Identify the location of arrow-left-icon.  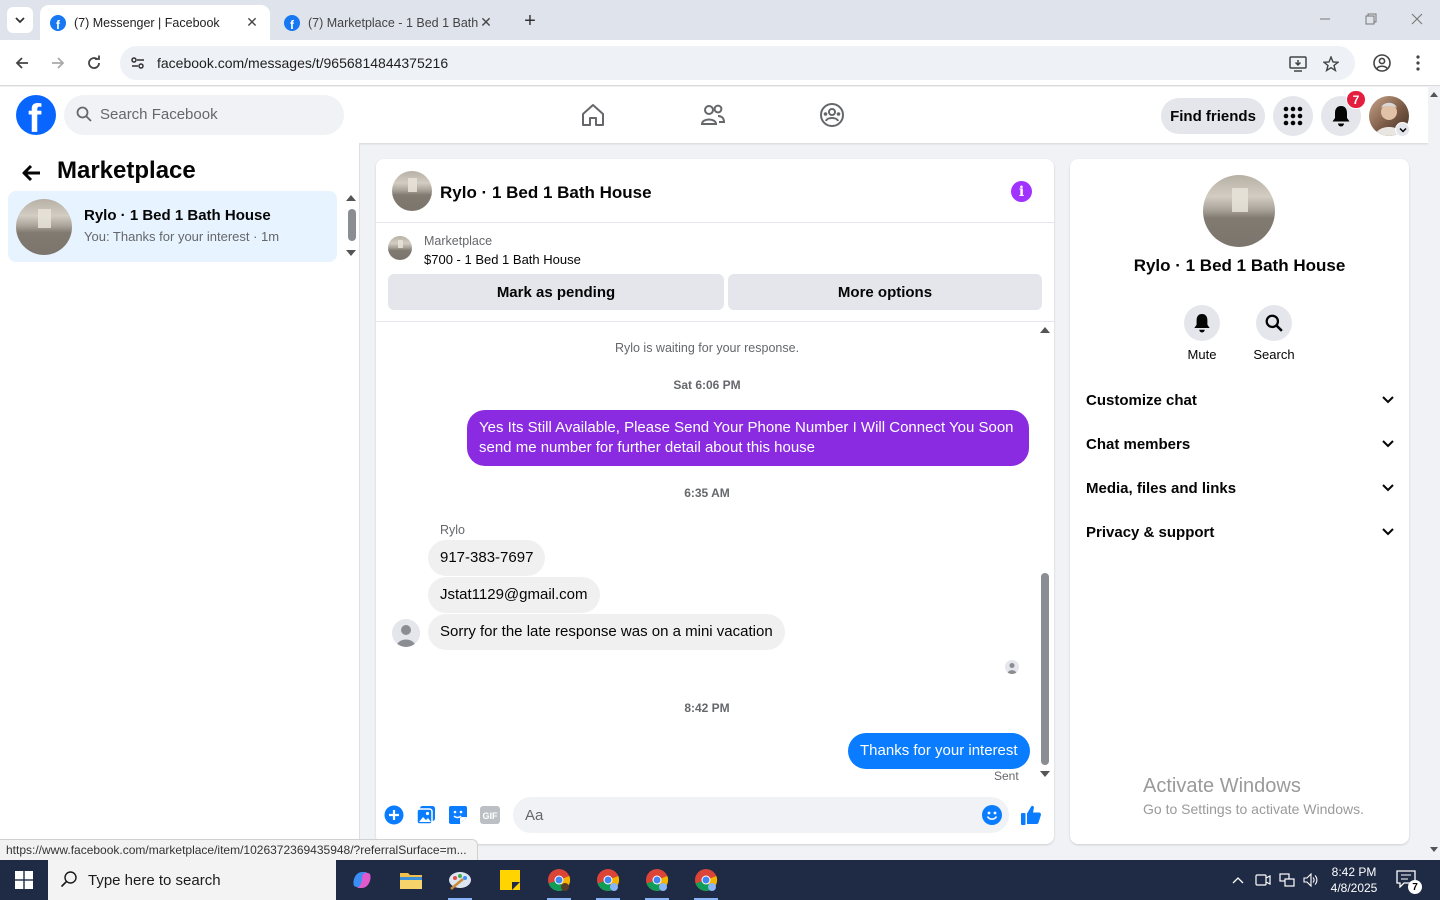
(21, 63).